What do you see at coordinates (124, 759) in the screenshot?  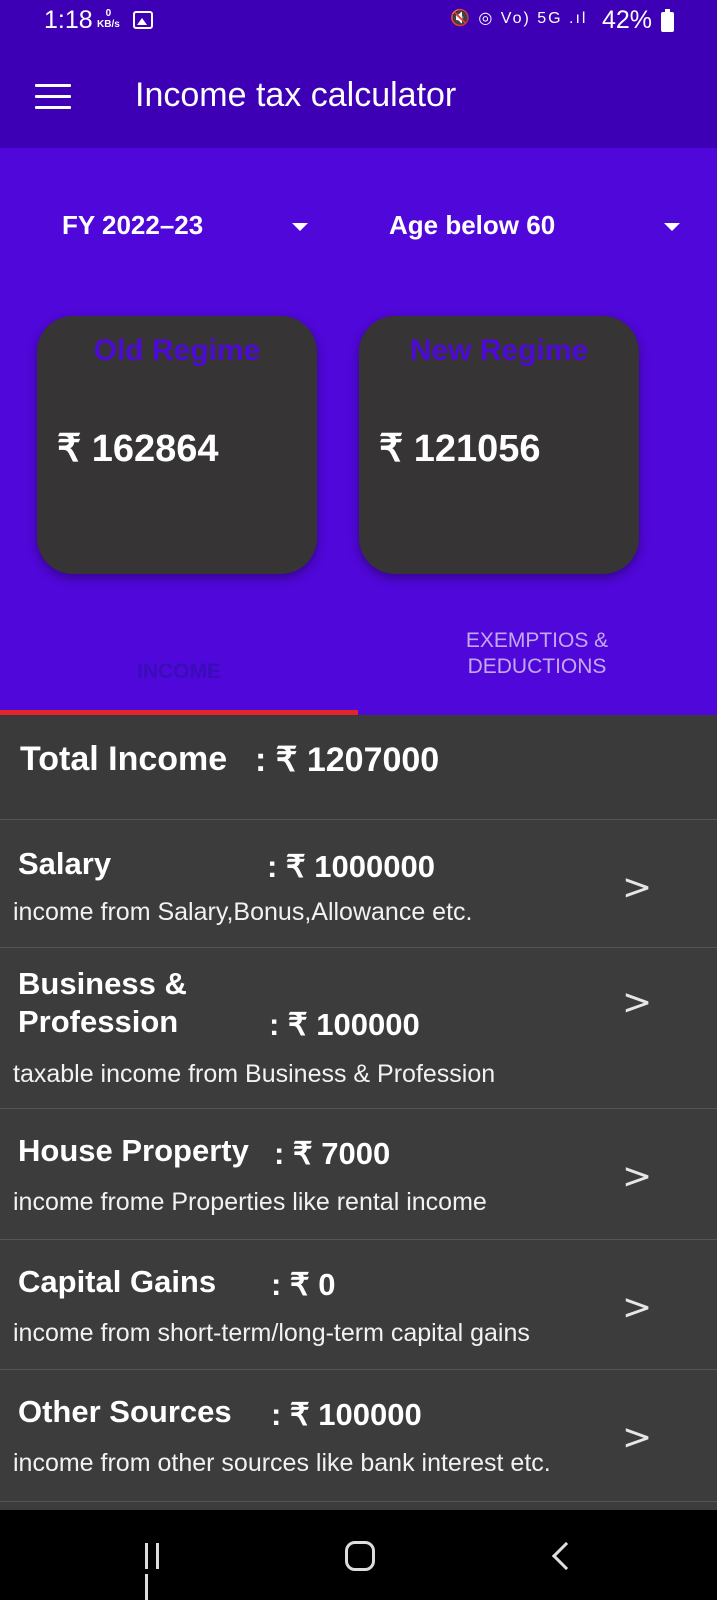 I see `total-income-label: Total Income` at bounding box center [124, 759].